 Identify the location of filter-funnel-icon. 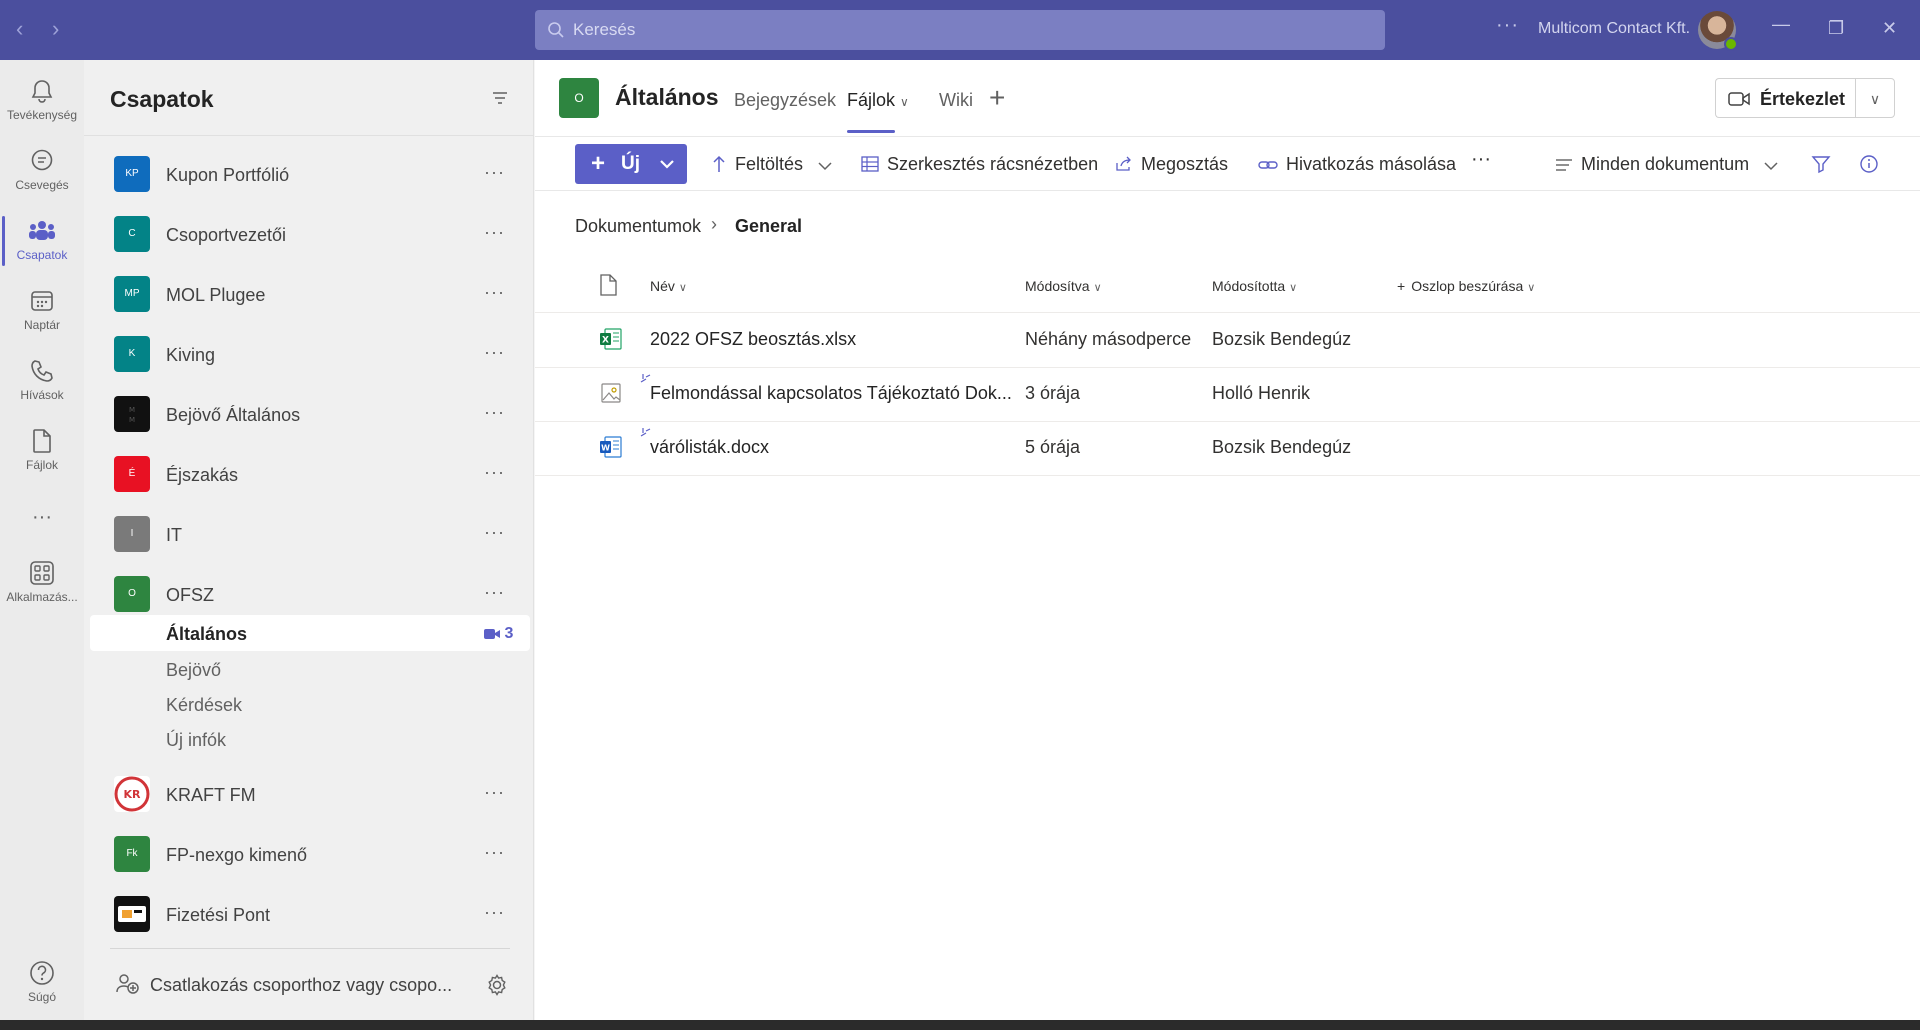
(1821, 164).